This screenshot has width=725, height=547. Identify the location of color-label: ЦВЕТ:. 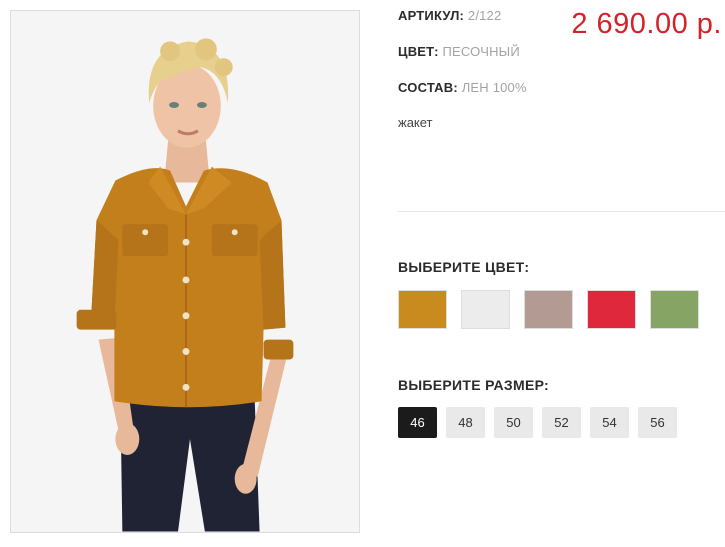
(418, 51).